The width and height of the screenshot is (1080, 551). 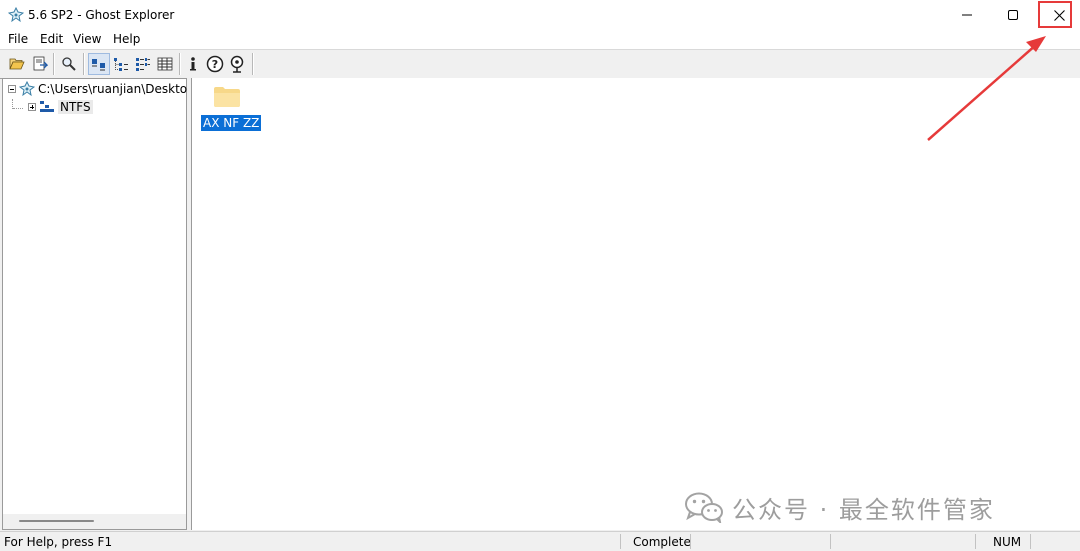 I want to click on tree-item-label: C:\Users\ruanjian\Desktop, so click(x=116, y=89).